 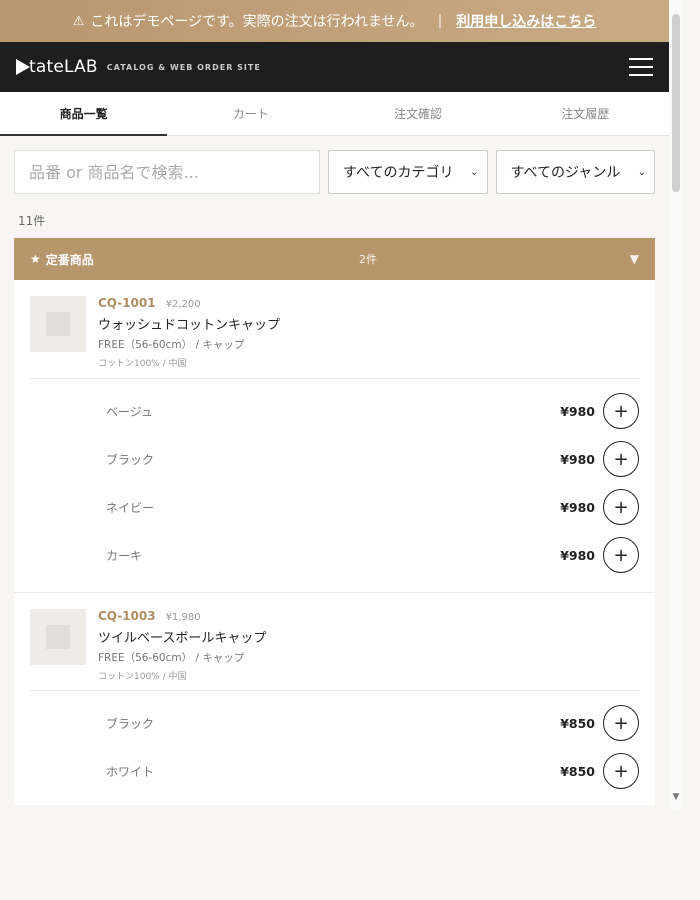 I want to click on genre-select-value: すべてのジャンル, so click(x=565, y=173).